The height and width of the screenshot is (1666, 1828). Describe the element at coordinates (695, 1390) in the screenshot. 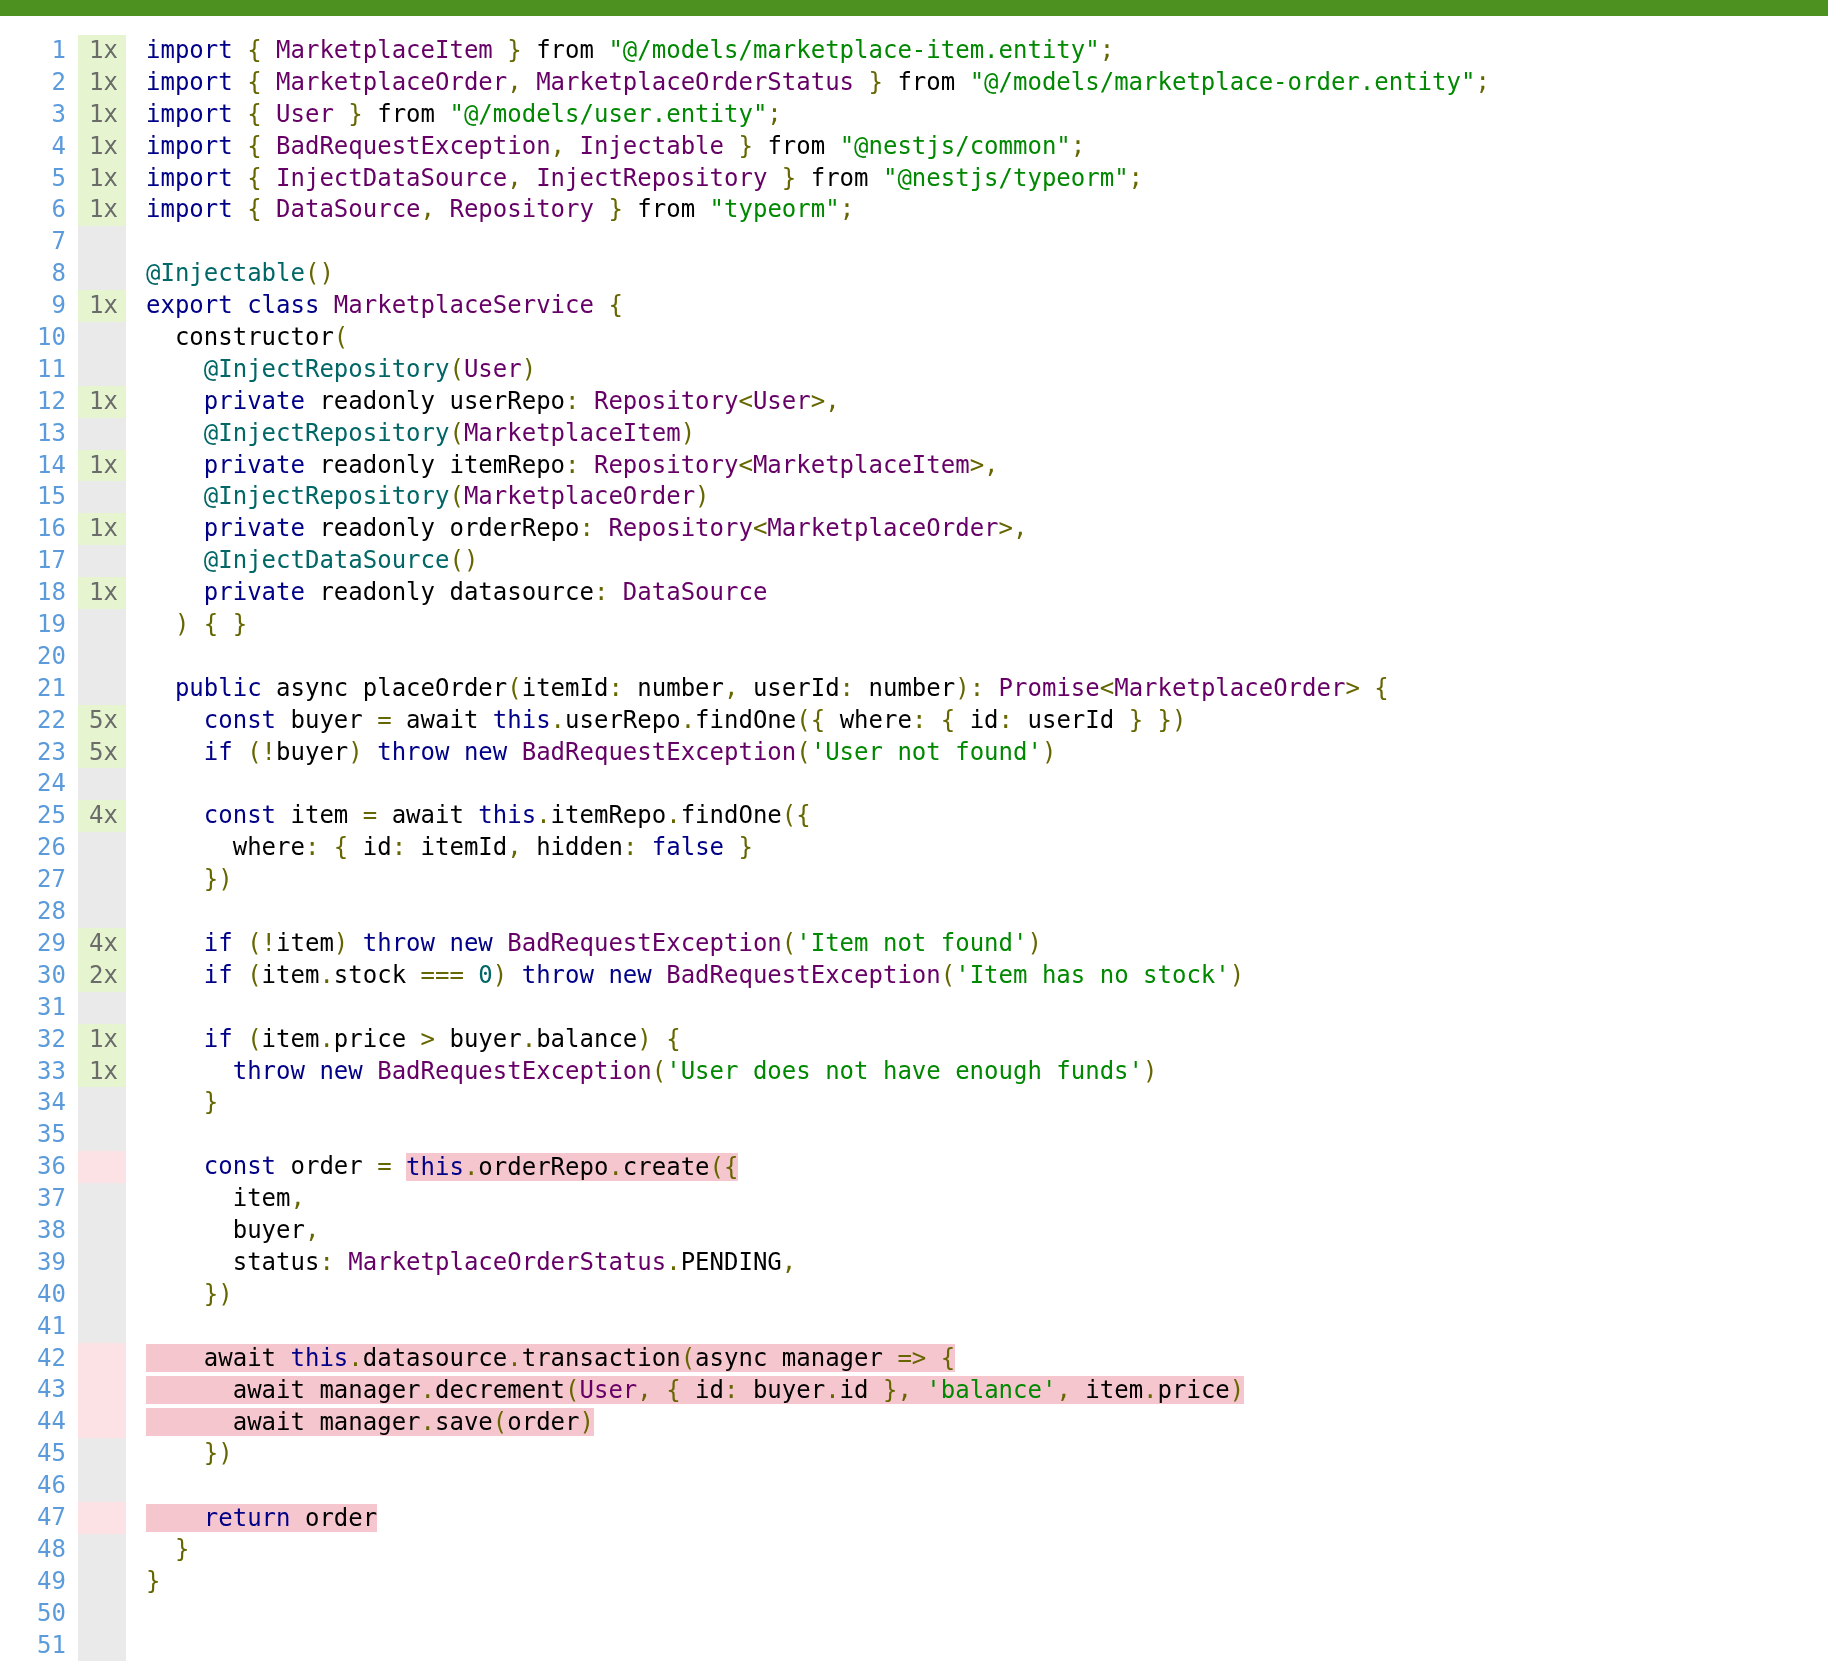

I see `uncovered-code-highlight: await manager.decrement(User, { id: buyer.id }, 'balance', item.price)` at that location.